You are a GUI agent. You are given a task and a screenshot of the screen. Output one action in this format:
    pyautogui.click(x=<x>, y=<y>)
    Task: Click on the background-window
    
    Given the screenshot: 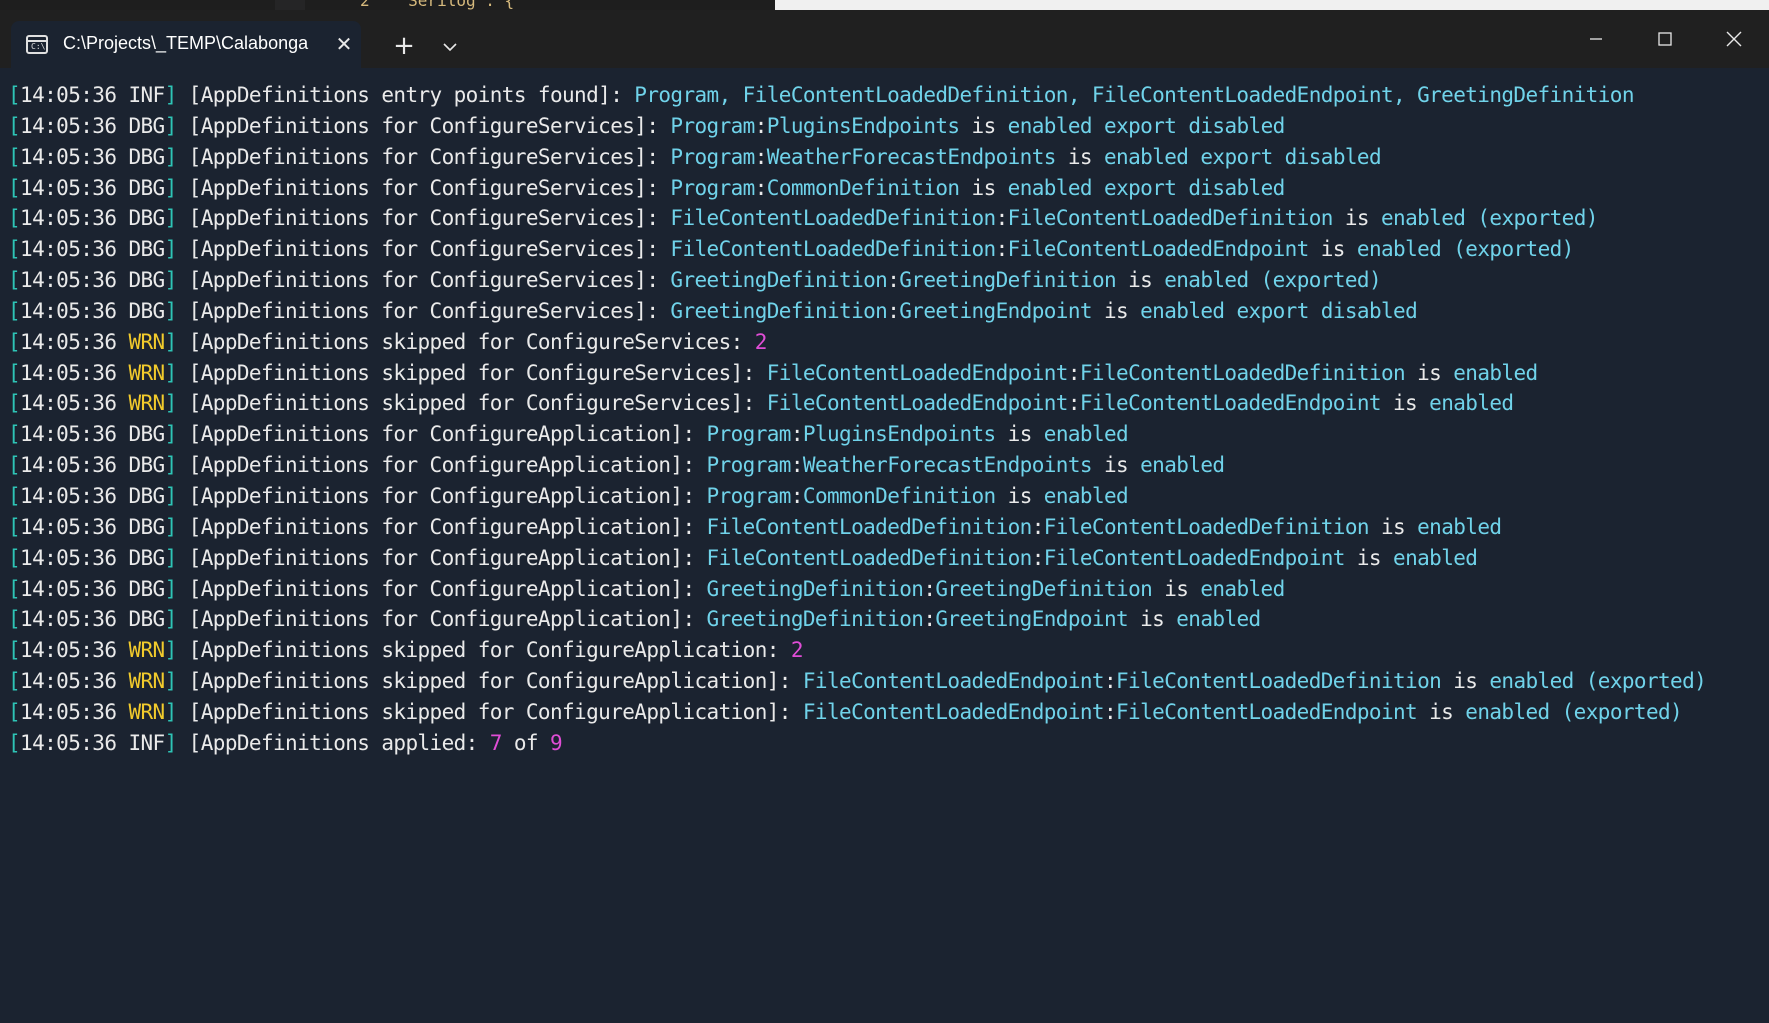 What is the action you would take?
    pyautogui.click(x=1272, y=5)
    